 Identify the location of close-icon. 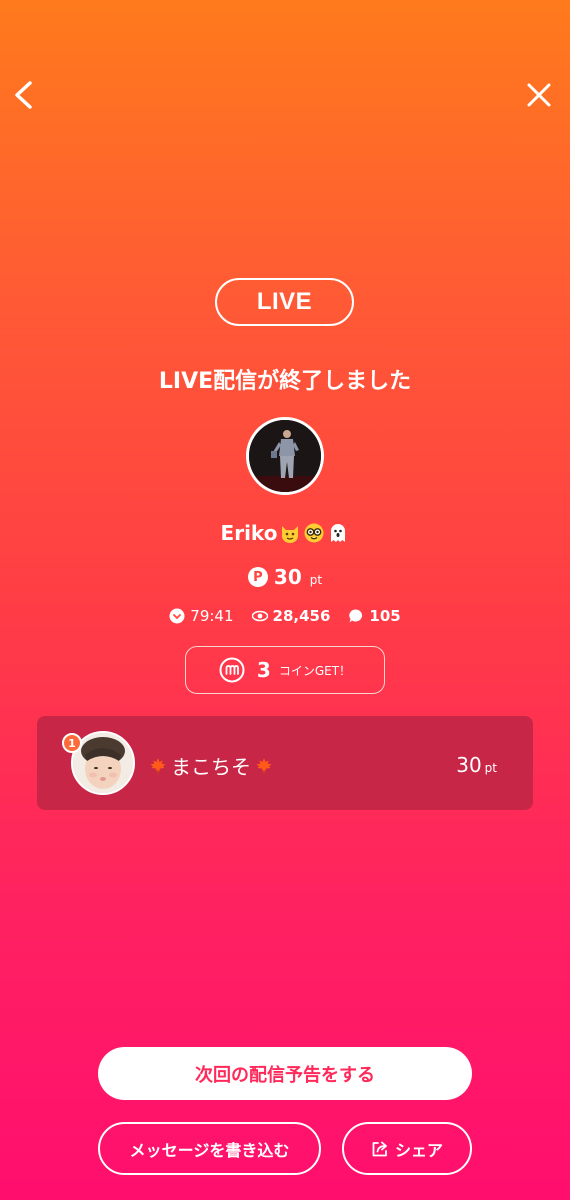
(539, 95).